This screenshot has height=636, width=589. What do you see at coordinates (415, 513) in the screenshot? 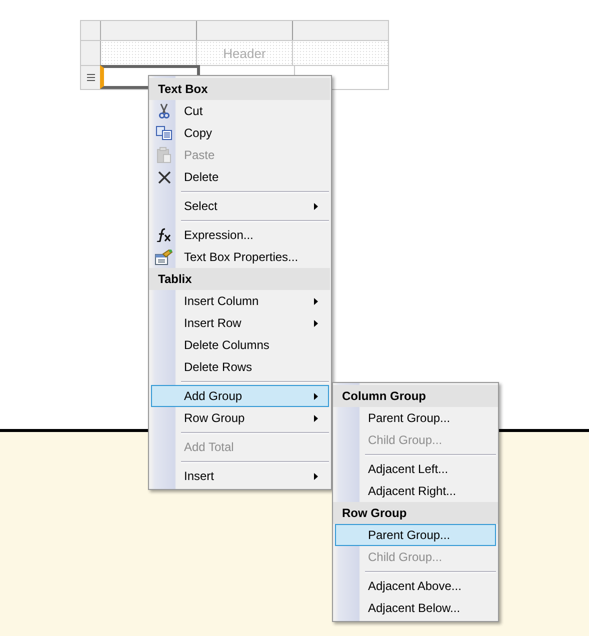
I see `menu-section-header: Row Group` at bounding box center [415, 513].